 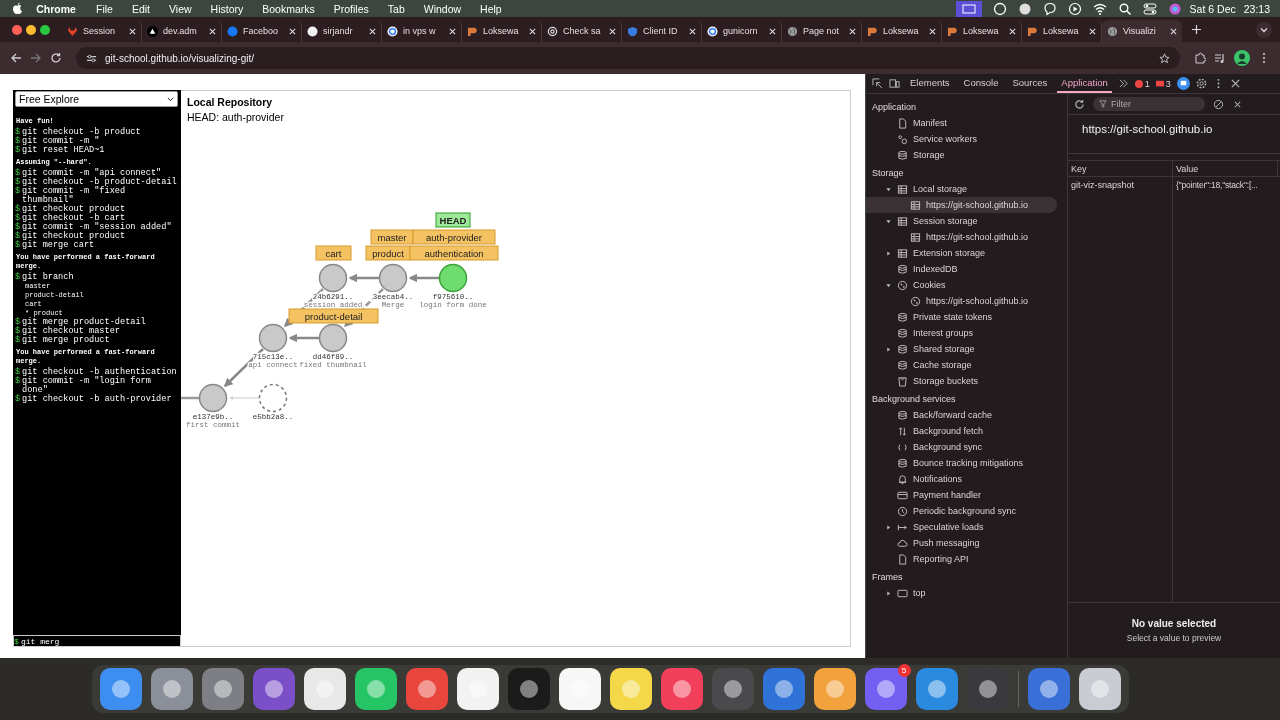 What do you see at coordinates (1149, 8) in the screenshot?
I see `toggles-icon` at bounding box center [1149, 8].